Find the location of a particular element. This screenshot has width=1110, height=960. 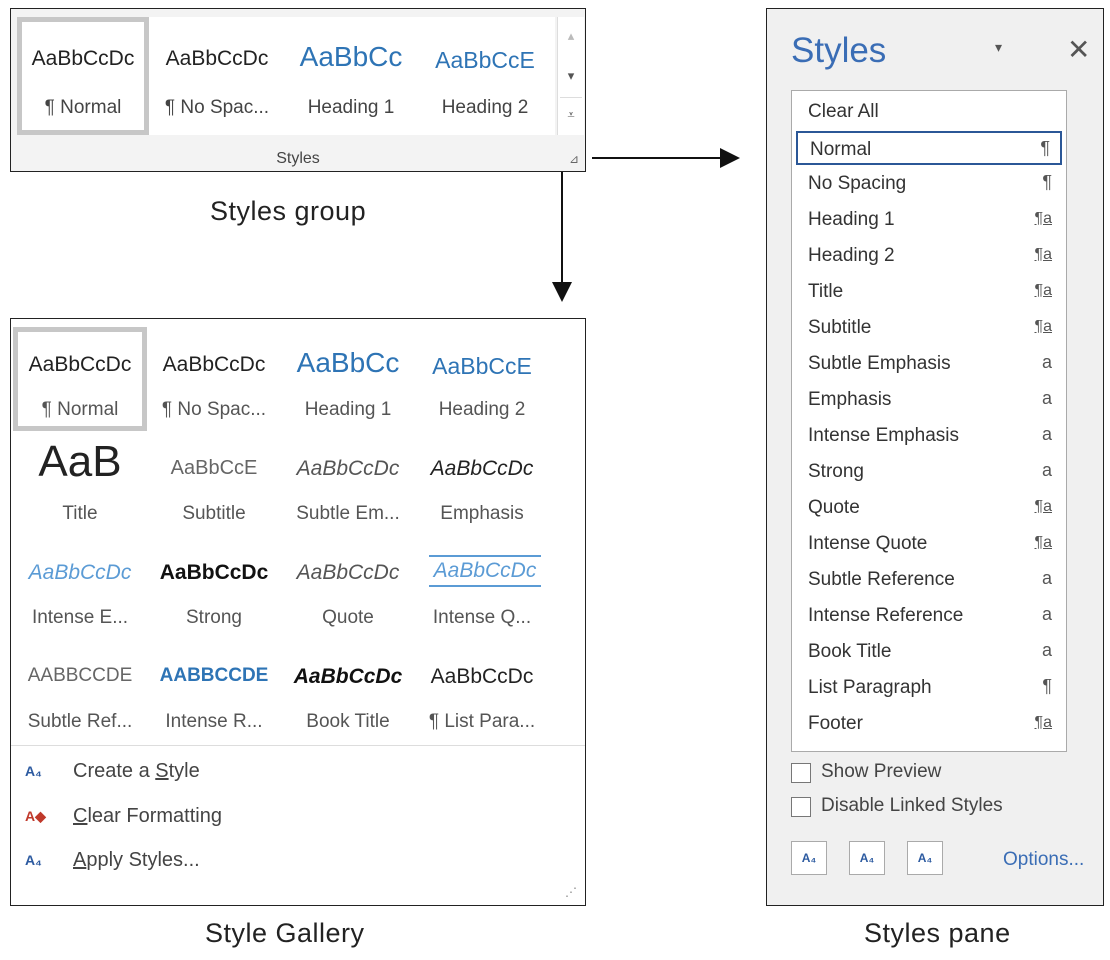

checkbox-label: Show Preview is located at coordinates (881, 771).